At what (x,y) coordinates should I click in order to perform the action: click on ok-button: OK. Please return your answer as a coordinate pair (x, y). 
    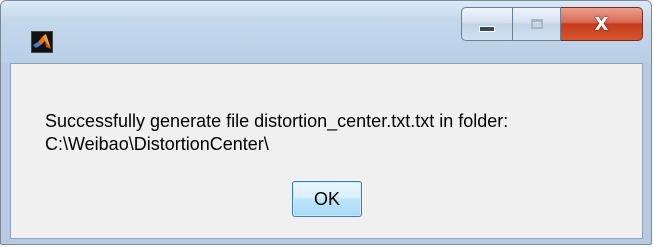
    Looking at the image, I should click on (327, 199).